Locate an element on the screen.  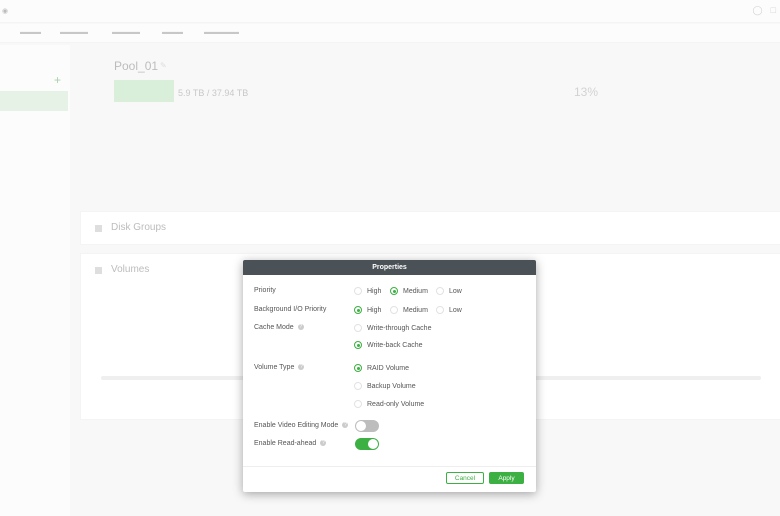
volume-type-text: Volume Type is located at coordinates (274, 367).